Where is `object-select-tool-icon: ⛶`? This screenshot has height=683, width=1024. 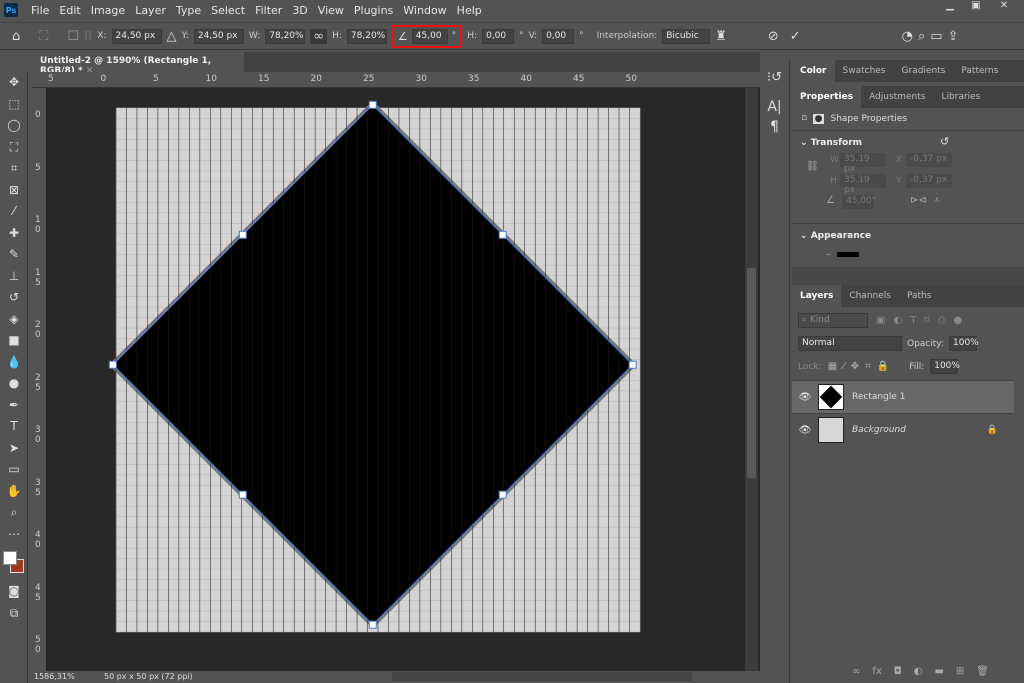
object-select-tool-icon: ⛶ is located at coordinates (14, 148).